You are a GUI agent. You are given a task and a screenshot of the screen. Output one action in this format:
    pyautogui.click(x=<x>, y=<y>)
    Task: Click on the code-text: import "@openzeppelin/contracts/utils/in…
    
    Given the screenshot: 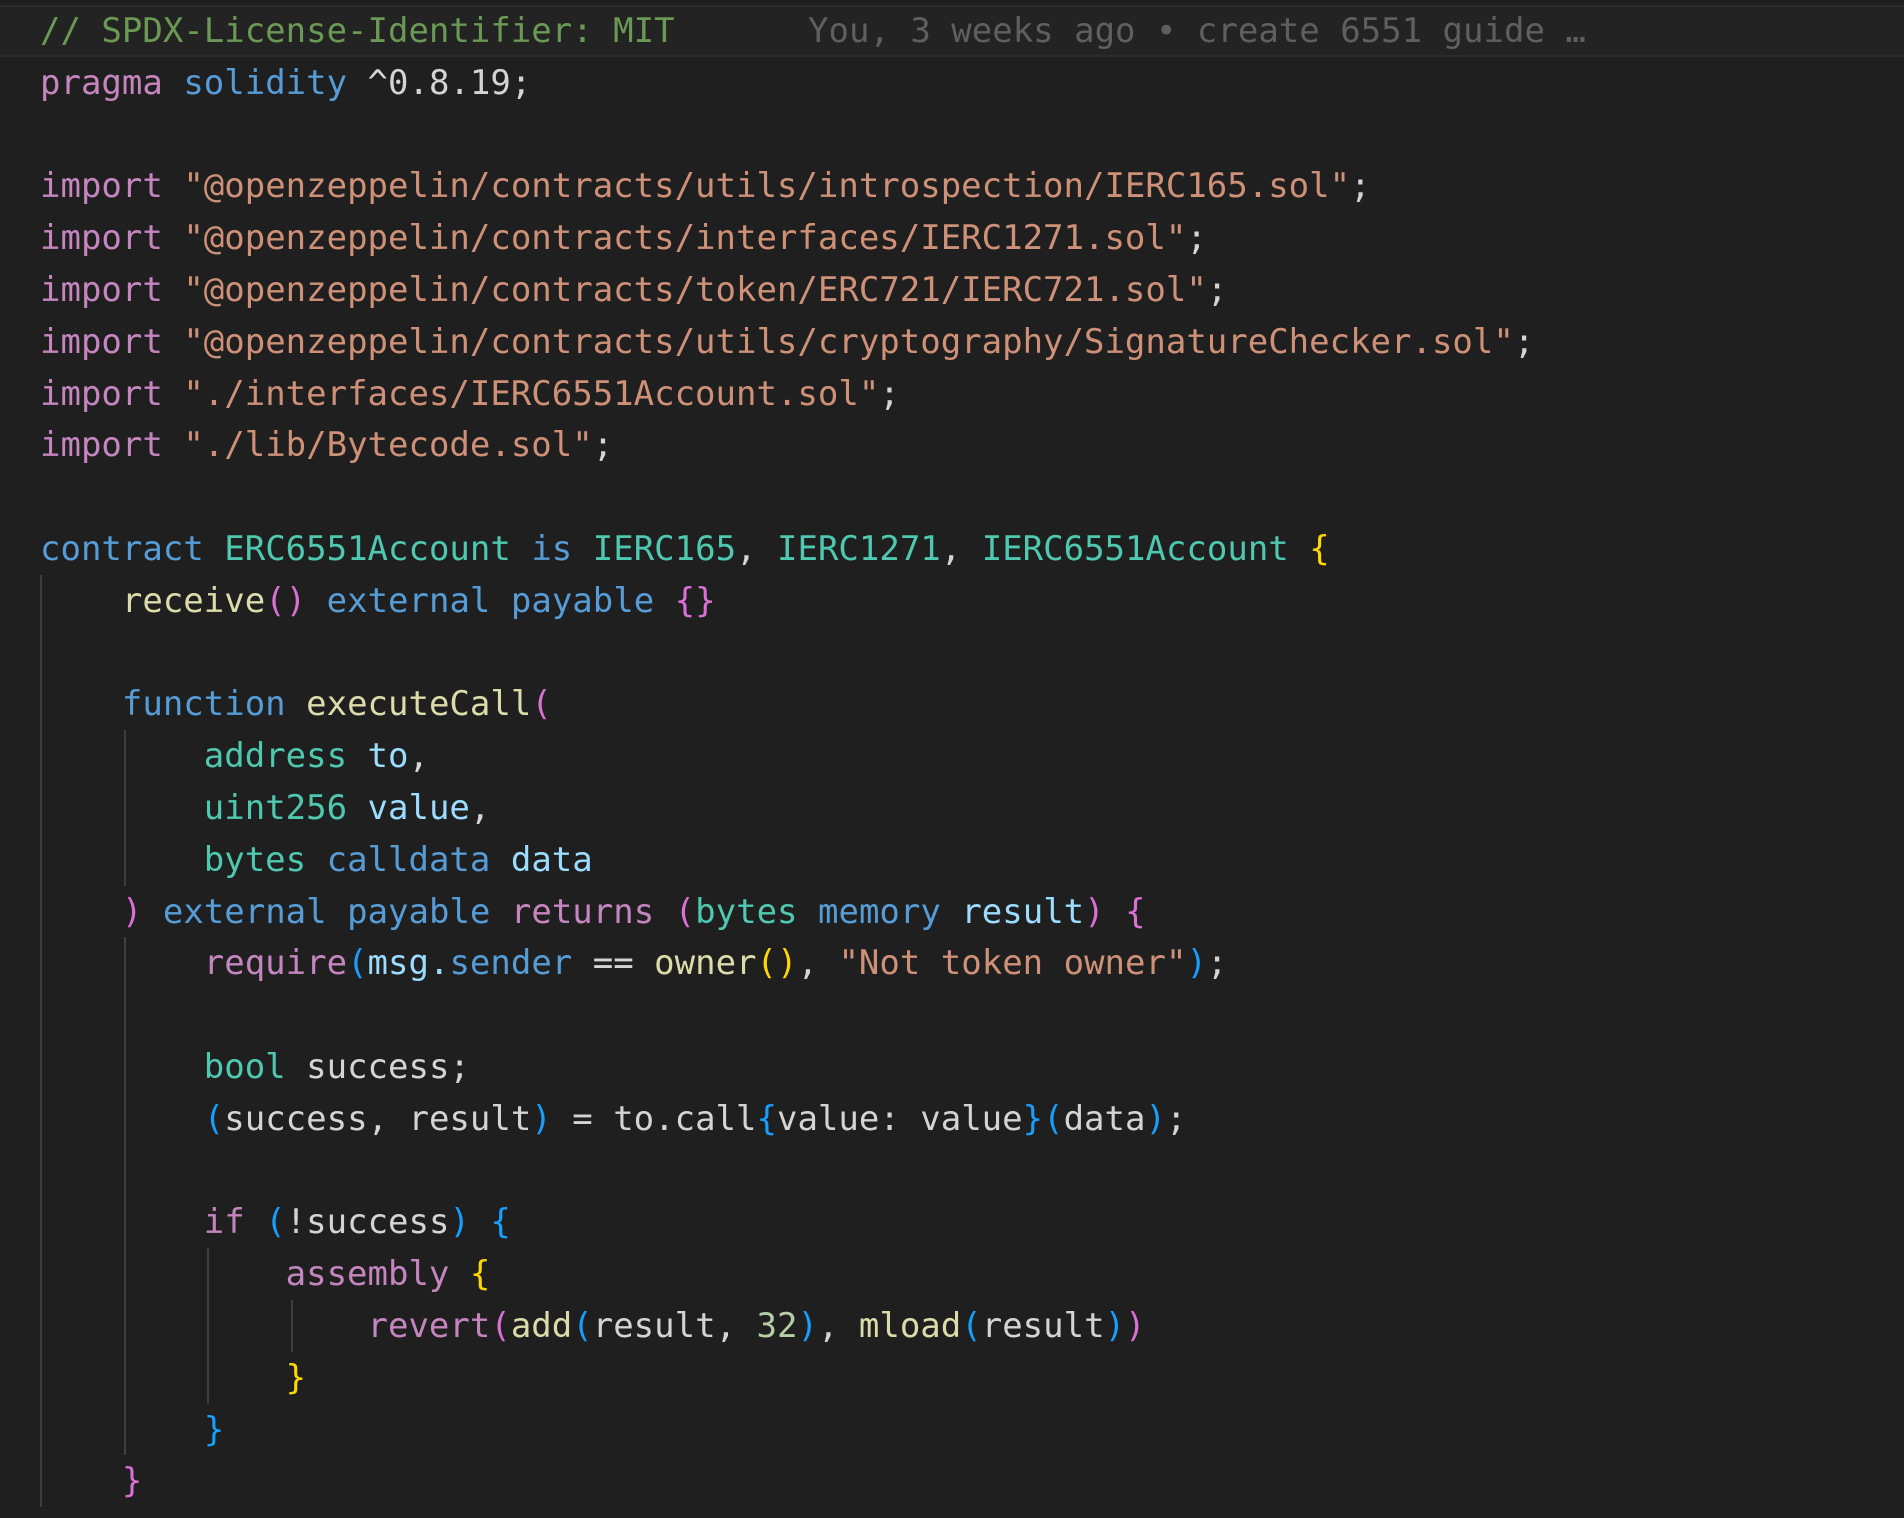 What is the action you would take?
    pyautogui.click(x=705, y=186)
    